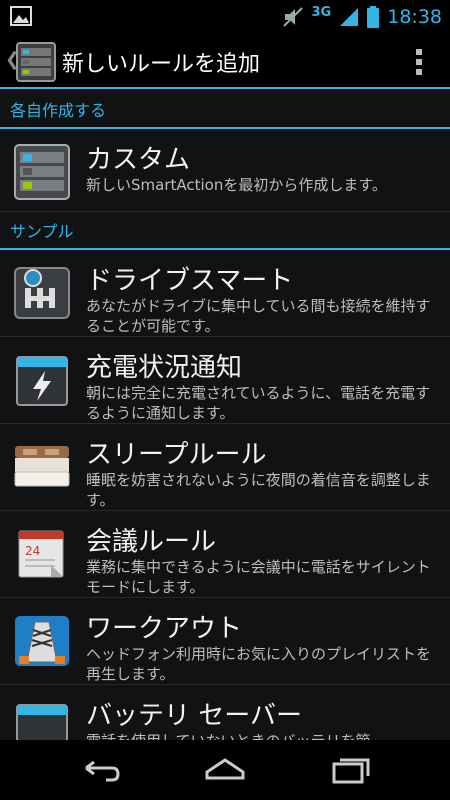 This screenshot has height=800, width=450. I want to click on item-description: 睡眠を妨害されないように夜間の着信音を調整します。, so click(258, 490).